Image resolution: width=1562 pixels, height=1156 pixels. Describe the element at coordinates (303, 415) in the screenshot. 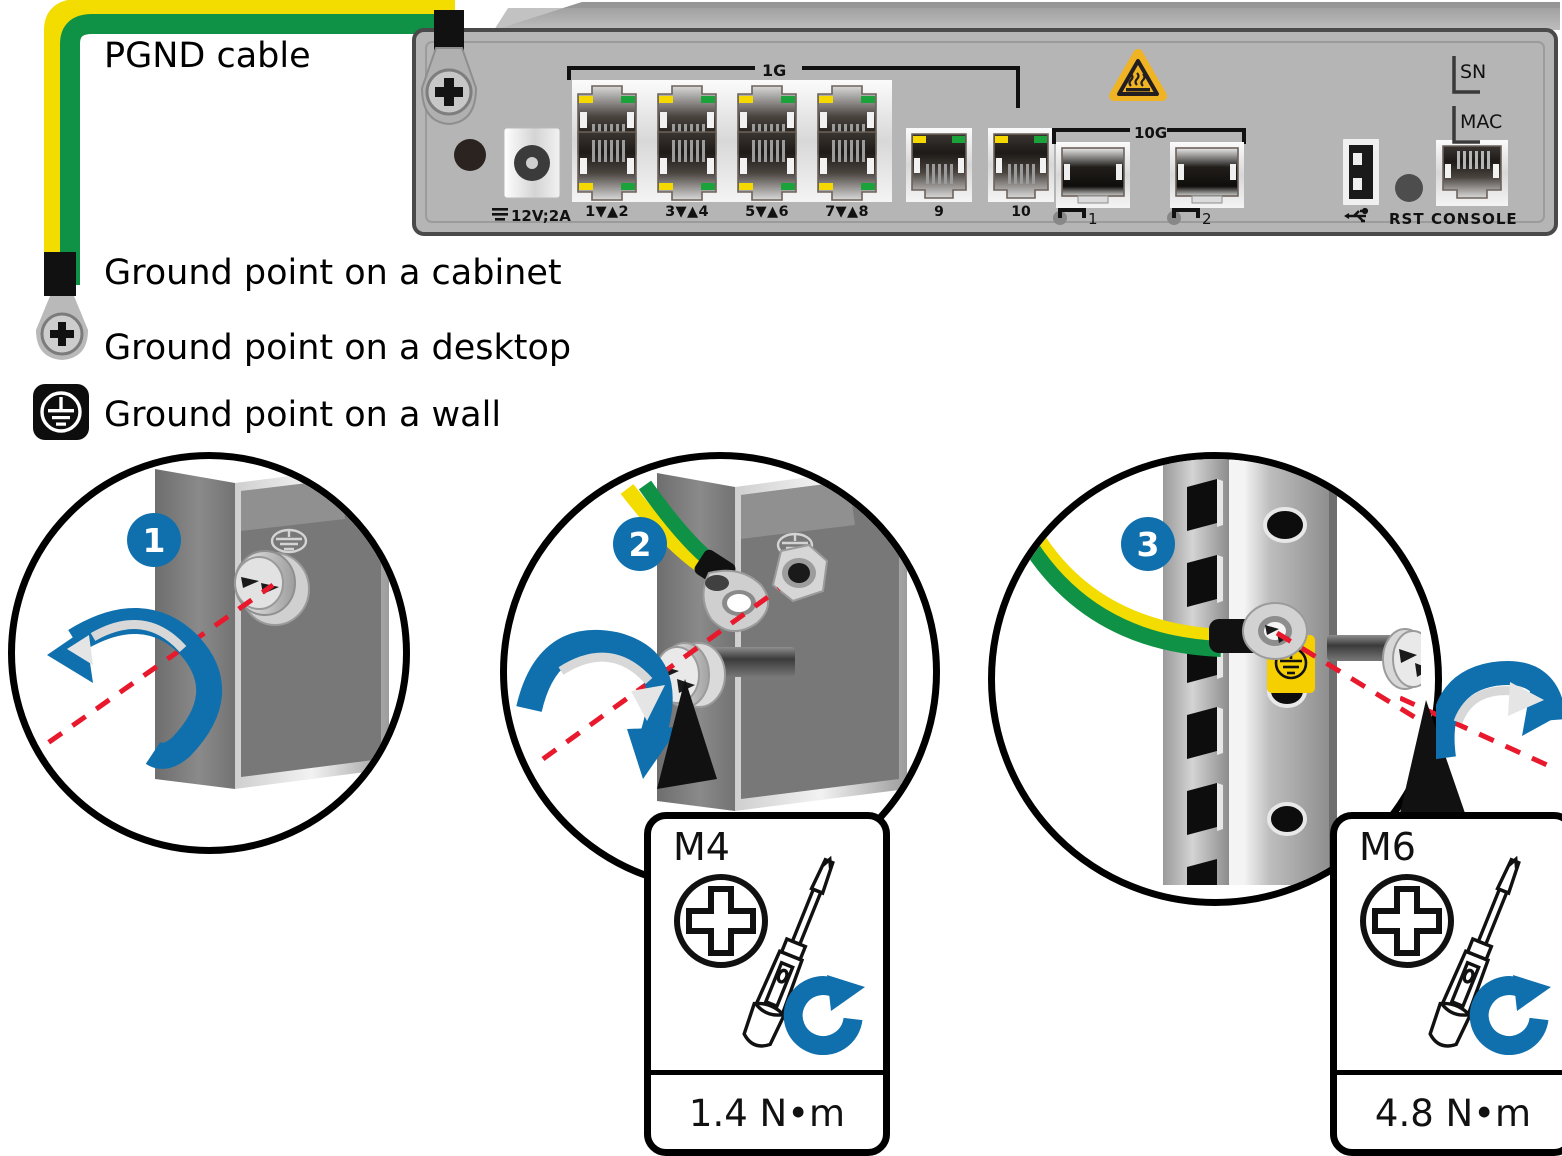

I see `legend-label-wall: Ground point on a wall` at that location.